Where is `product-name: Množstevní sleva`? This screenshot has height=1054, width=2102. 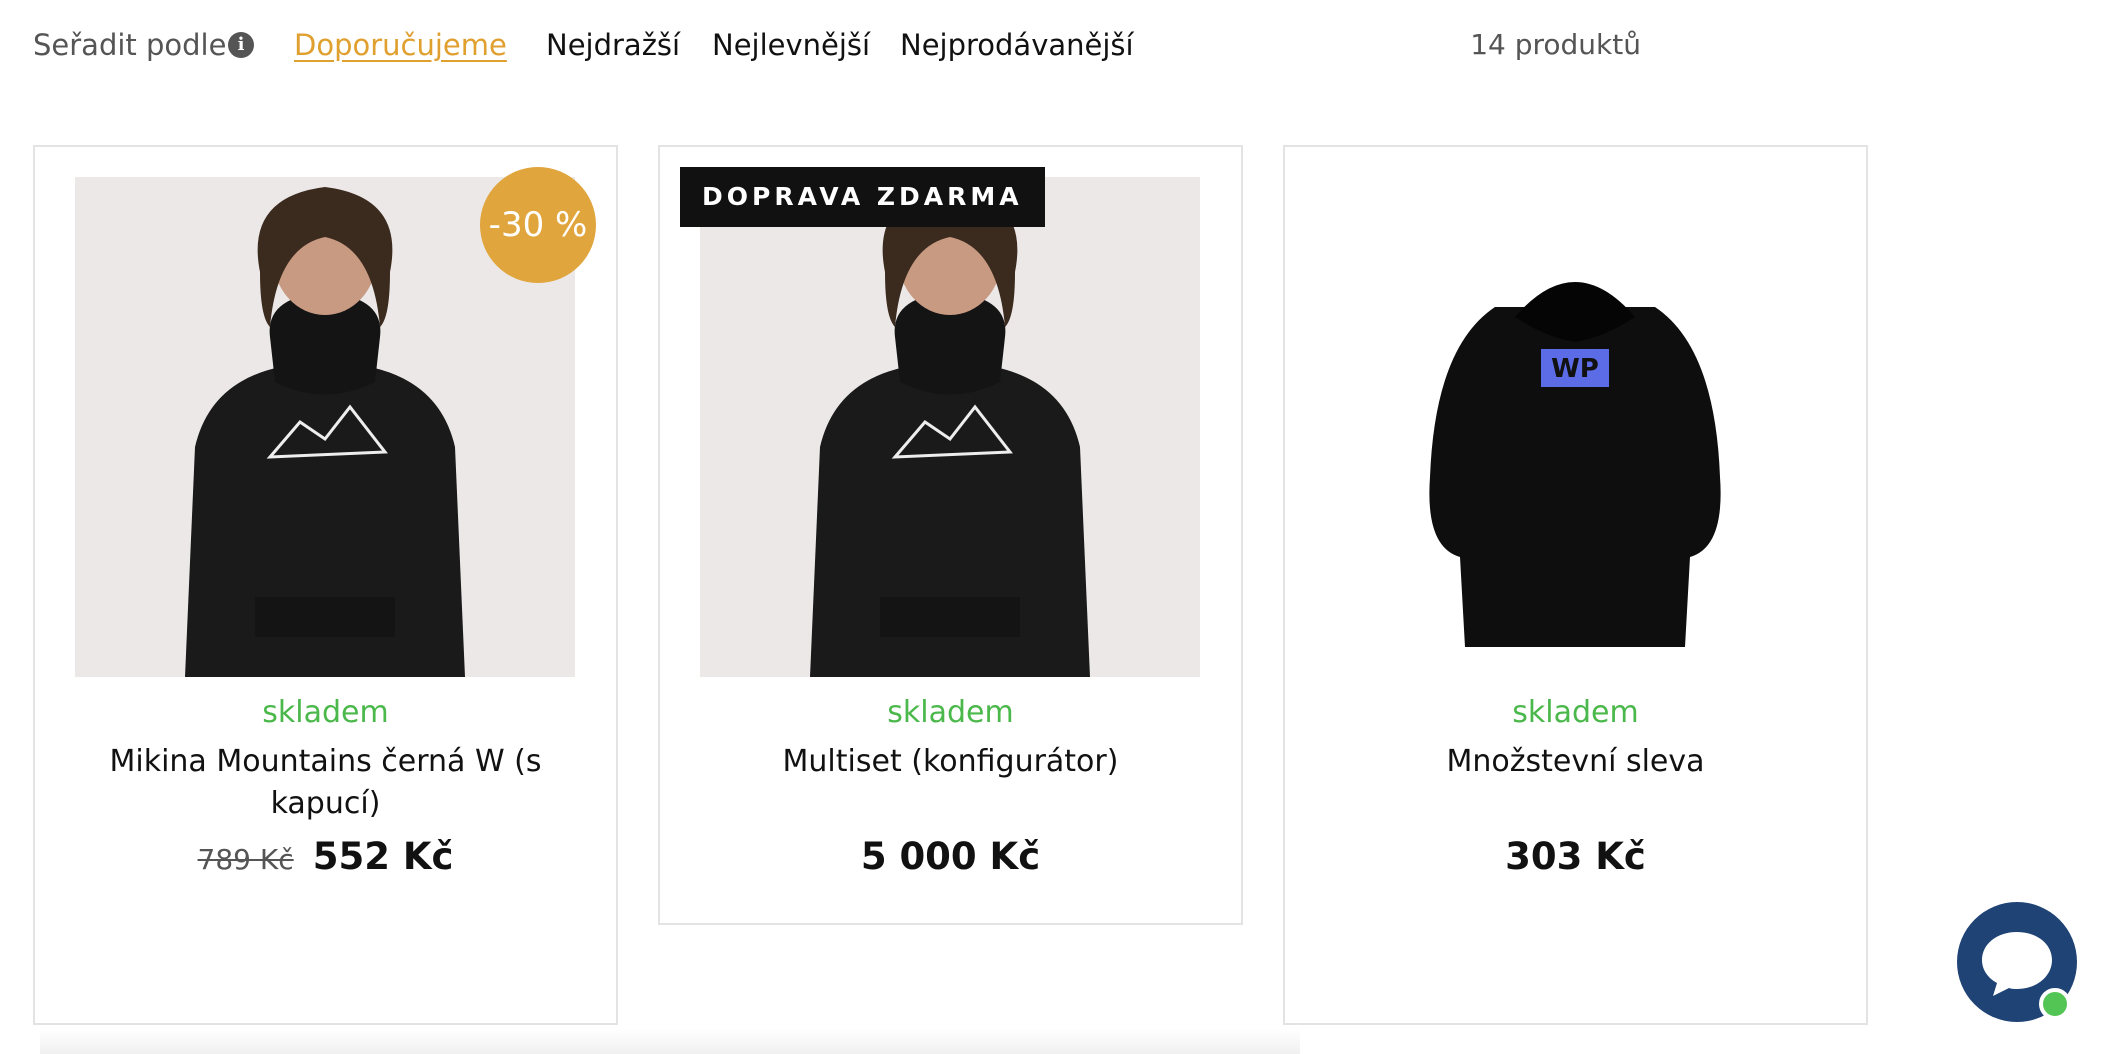
product-name: Množstevní sleva is located at coordinates (1575, 762).